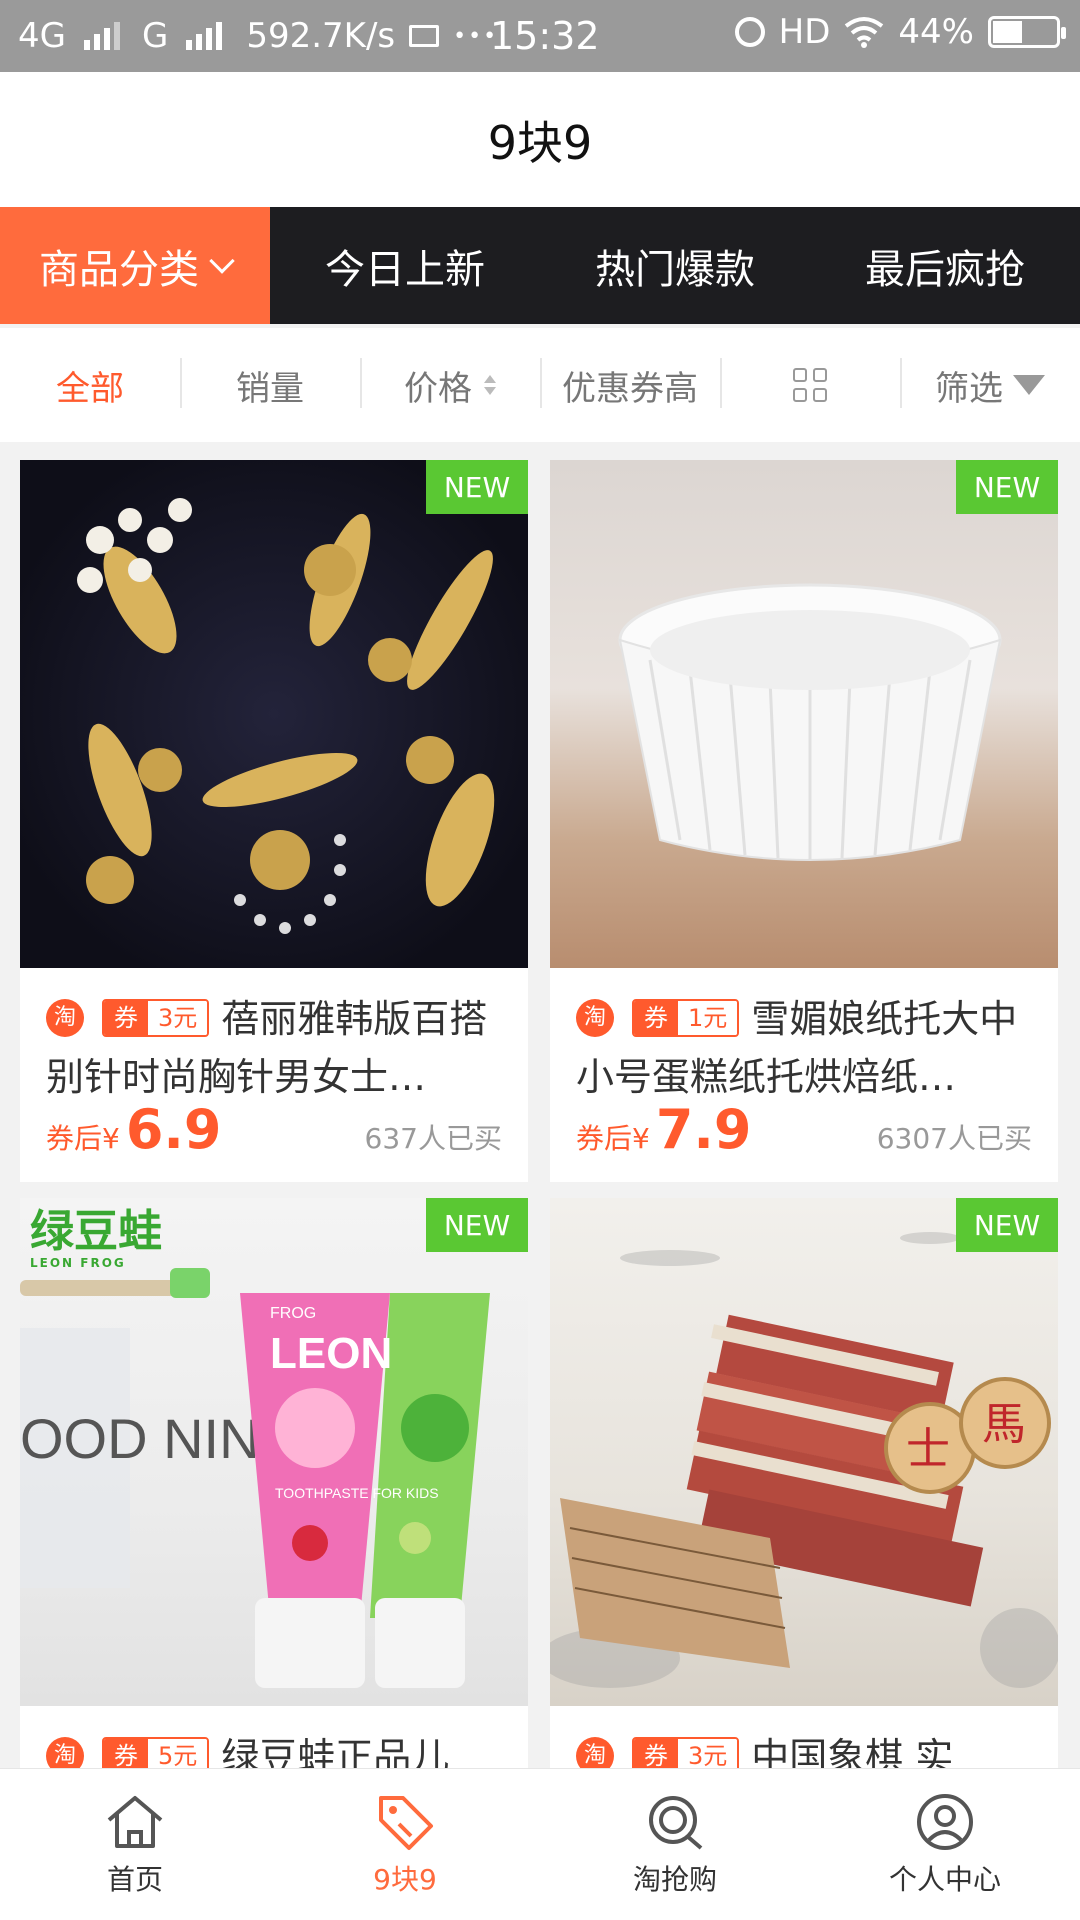 The width and height of the screenshot is (1080, 1920). I want to click on product-info: 淘券 1元 雪媚娘纸托大中小号蛋糕纸托烘焙纸… 券后¥ 7.9 6307人已买, so click(804, 1075).